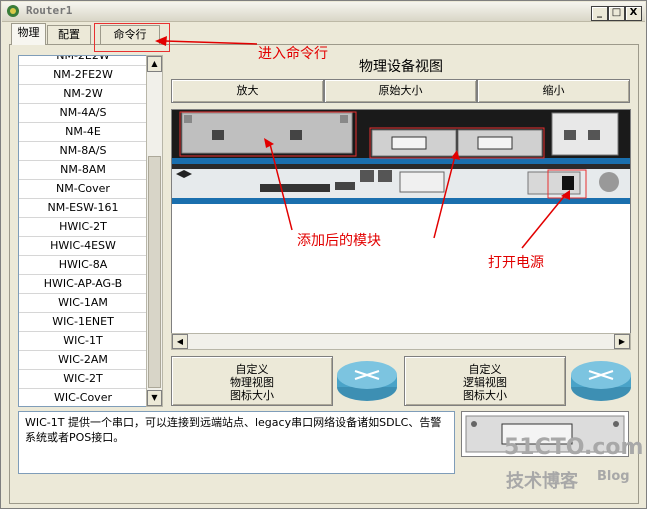 The image size is (647, 509). I want to click on list-item: HWIC-AP-AG-B, so click(83, 284).